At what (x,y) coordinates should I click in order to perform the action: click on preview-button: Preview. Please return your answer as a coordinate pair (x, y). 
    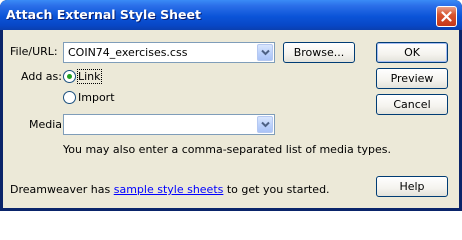
    Looking at the image, I should click on (412, 78).